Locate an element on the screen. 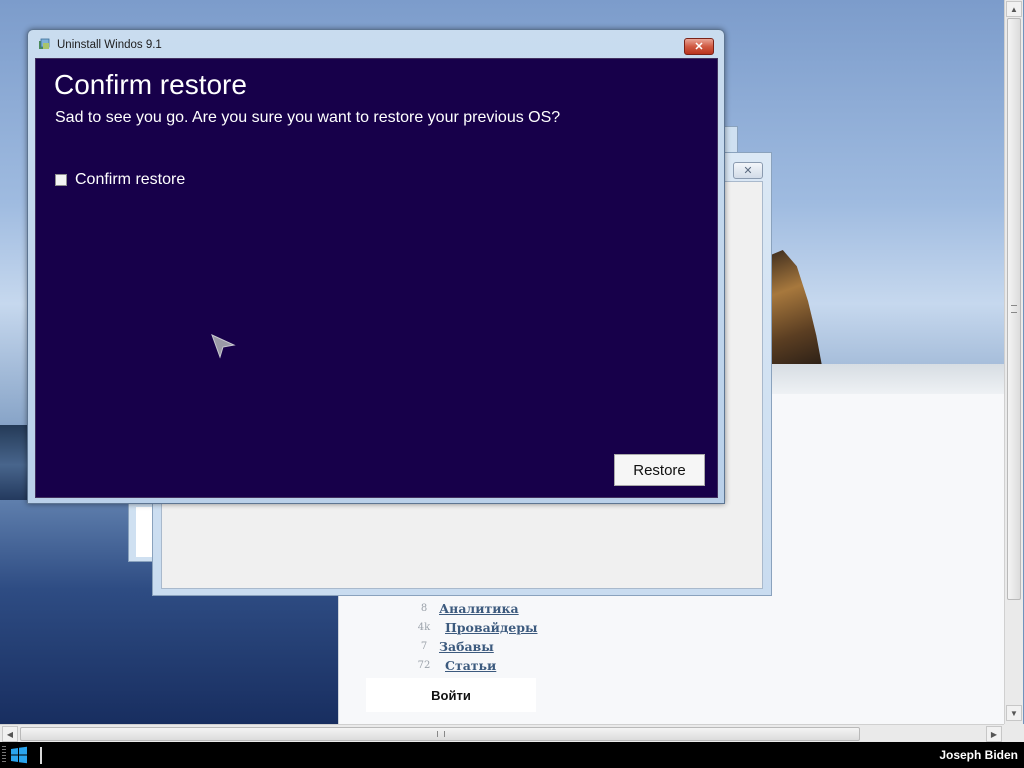  menu-link-analytics: Аналитика is located at coordinates (479, 608).